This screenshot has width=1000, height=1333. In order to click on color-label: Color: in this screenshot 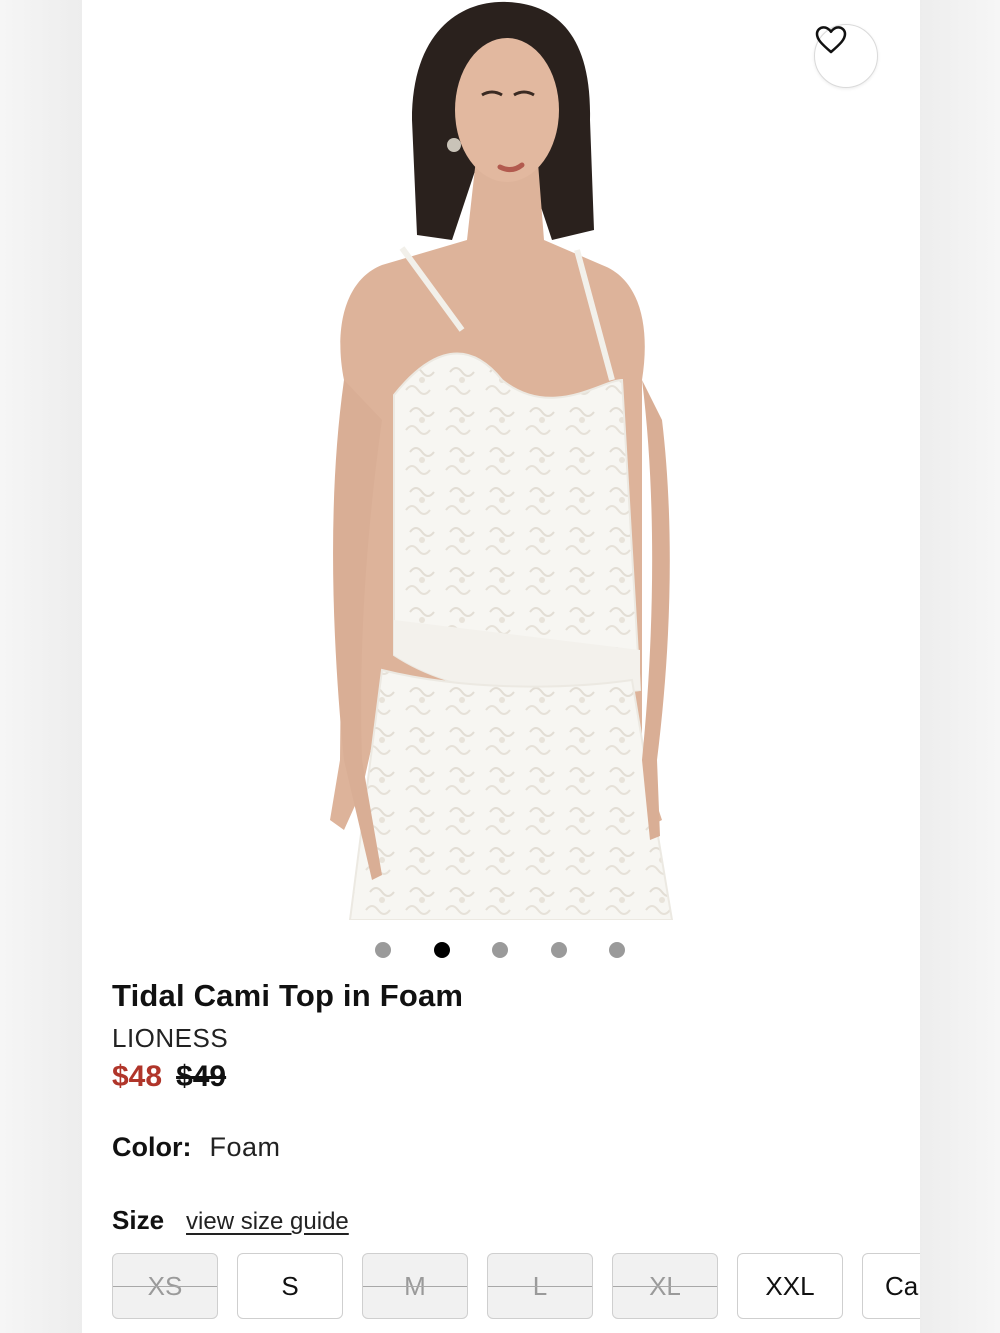, I will do `click(152, 1147)`.